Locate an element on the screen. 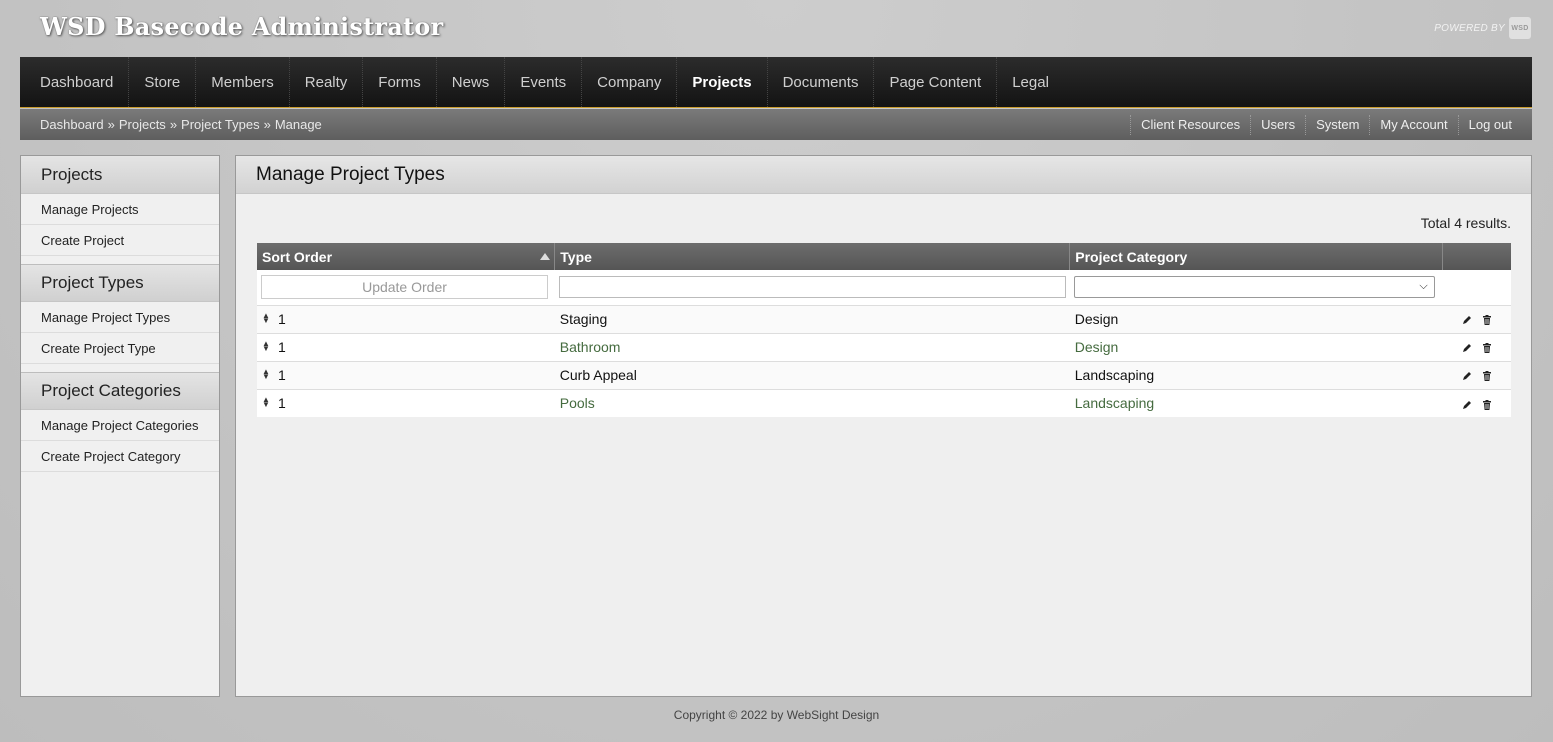  nav-item-store: Store is located at coordinates (163, 82).